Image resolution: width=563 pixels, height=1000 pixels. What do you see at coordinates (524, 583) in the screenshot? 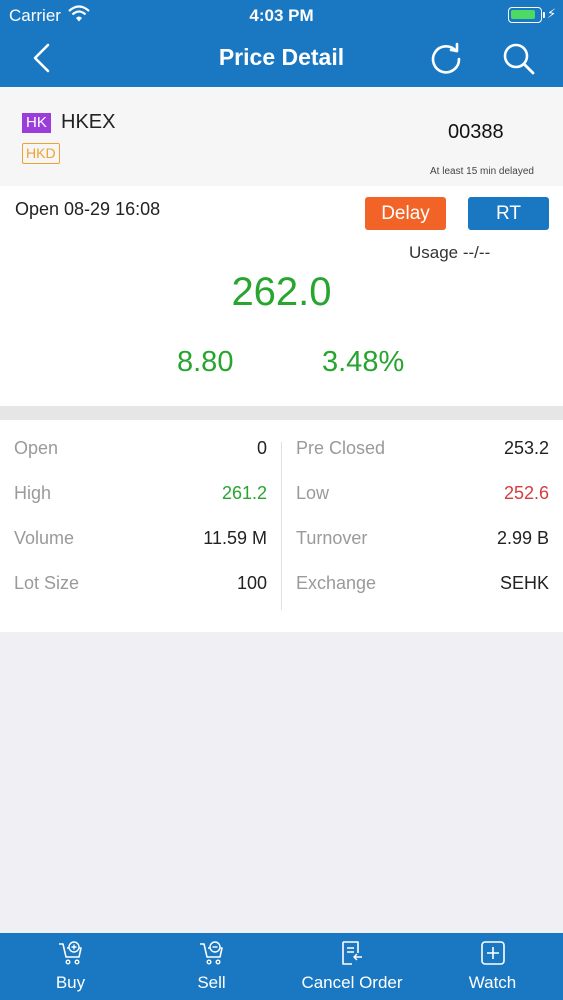
I see `stat-value-exchange: SEHK` at bounding box center [524, 583].